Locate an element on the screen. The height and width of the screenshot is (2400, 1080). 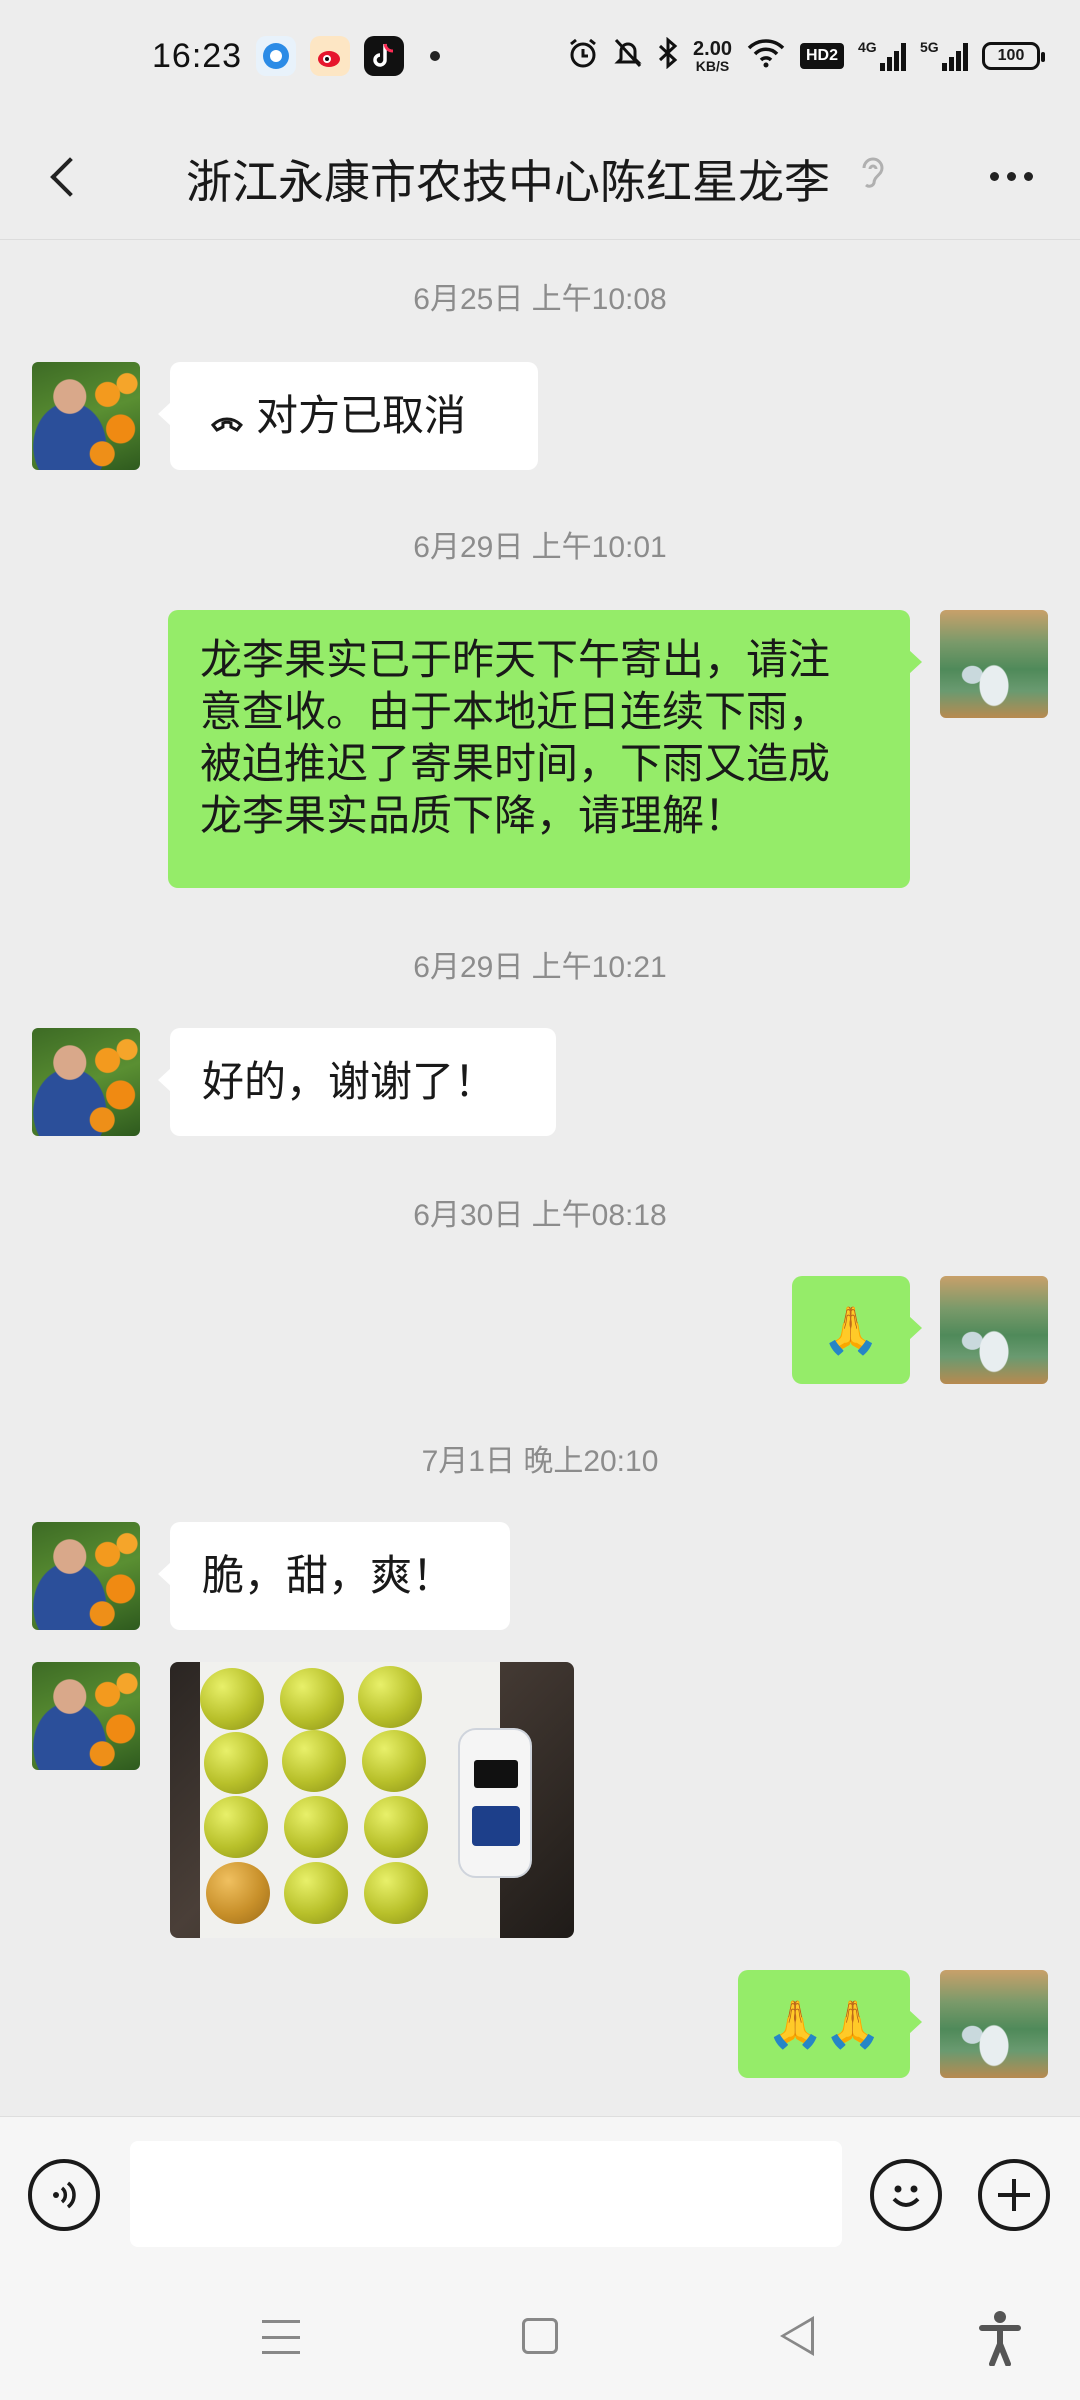
voice-input-button is located at coordinates (64, 2195).